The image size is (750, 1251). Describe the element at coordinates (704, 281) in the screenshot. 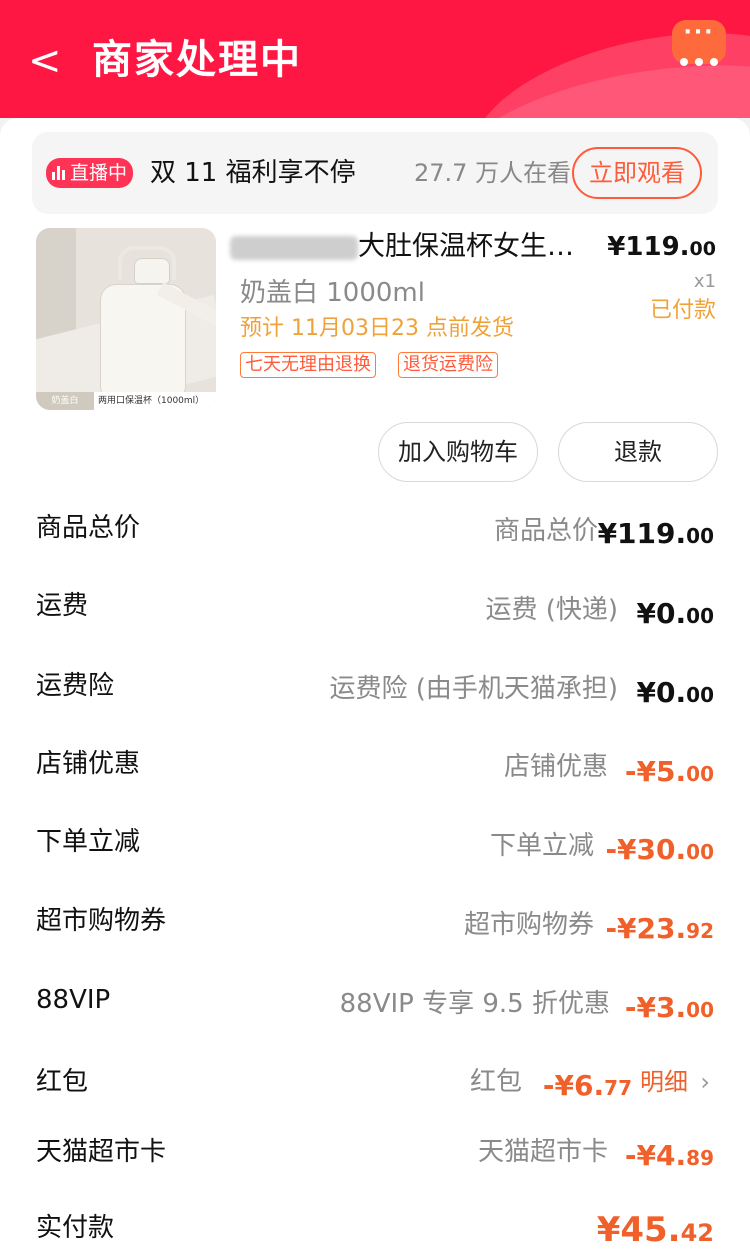

I see `product-quantity: x1` at that location.